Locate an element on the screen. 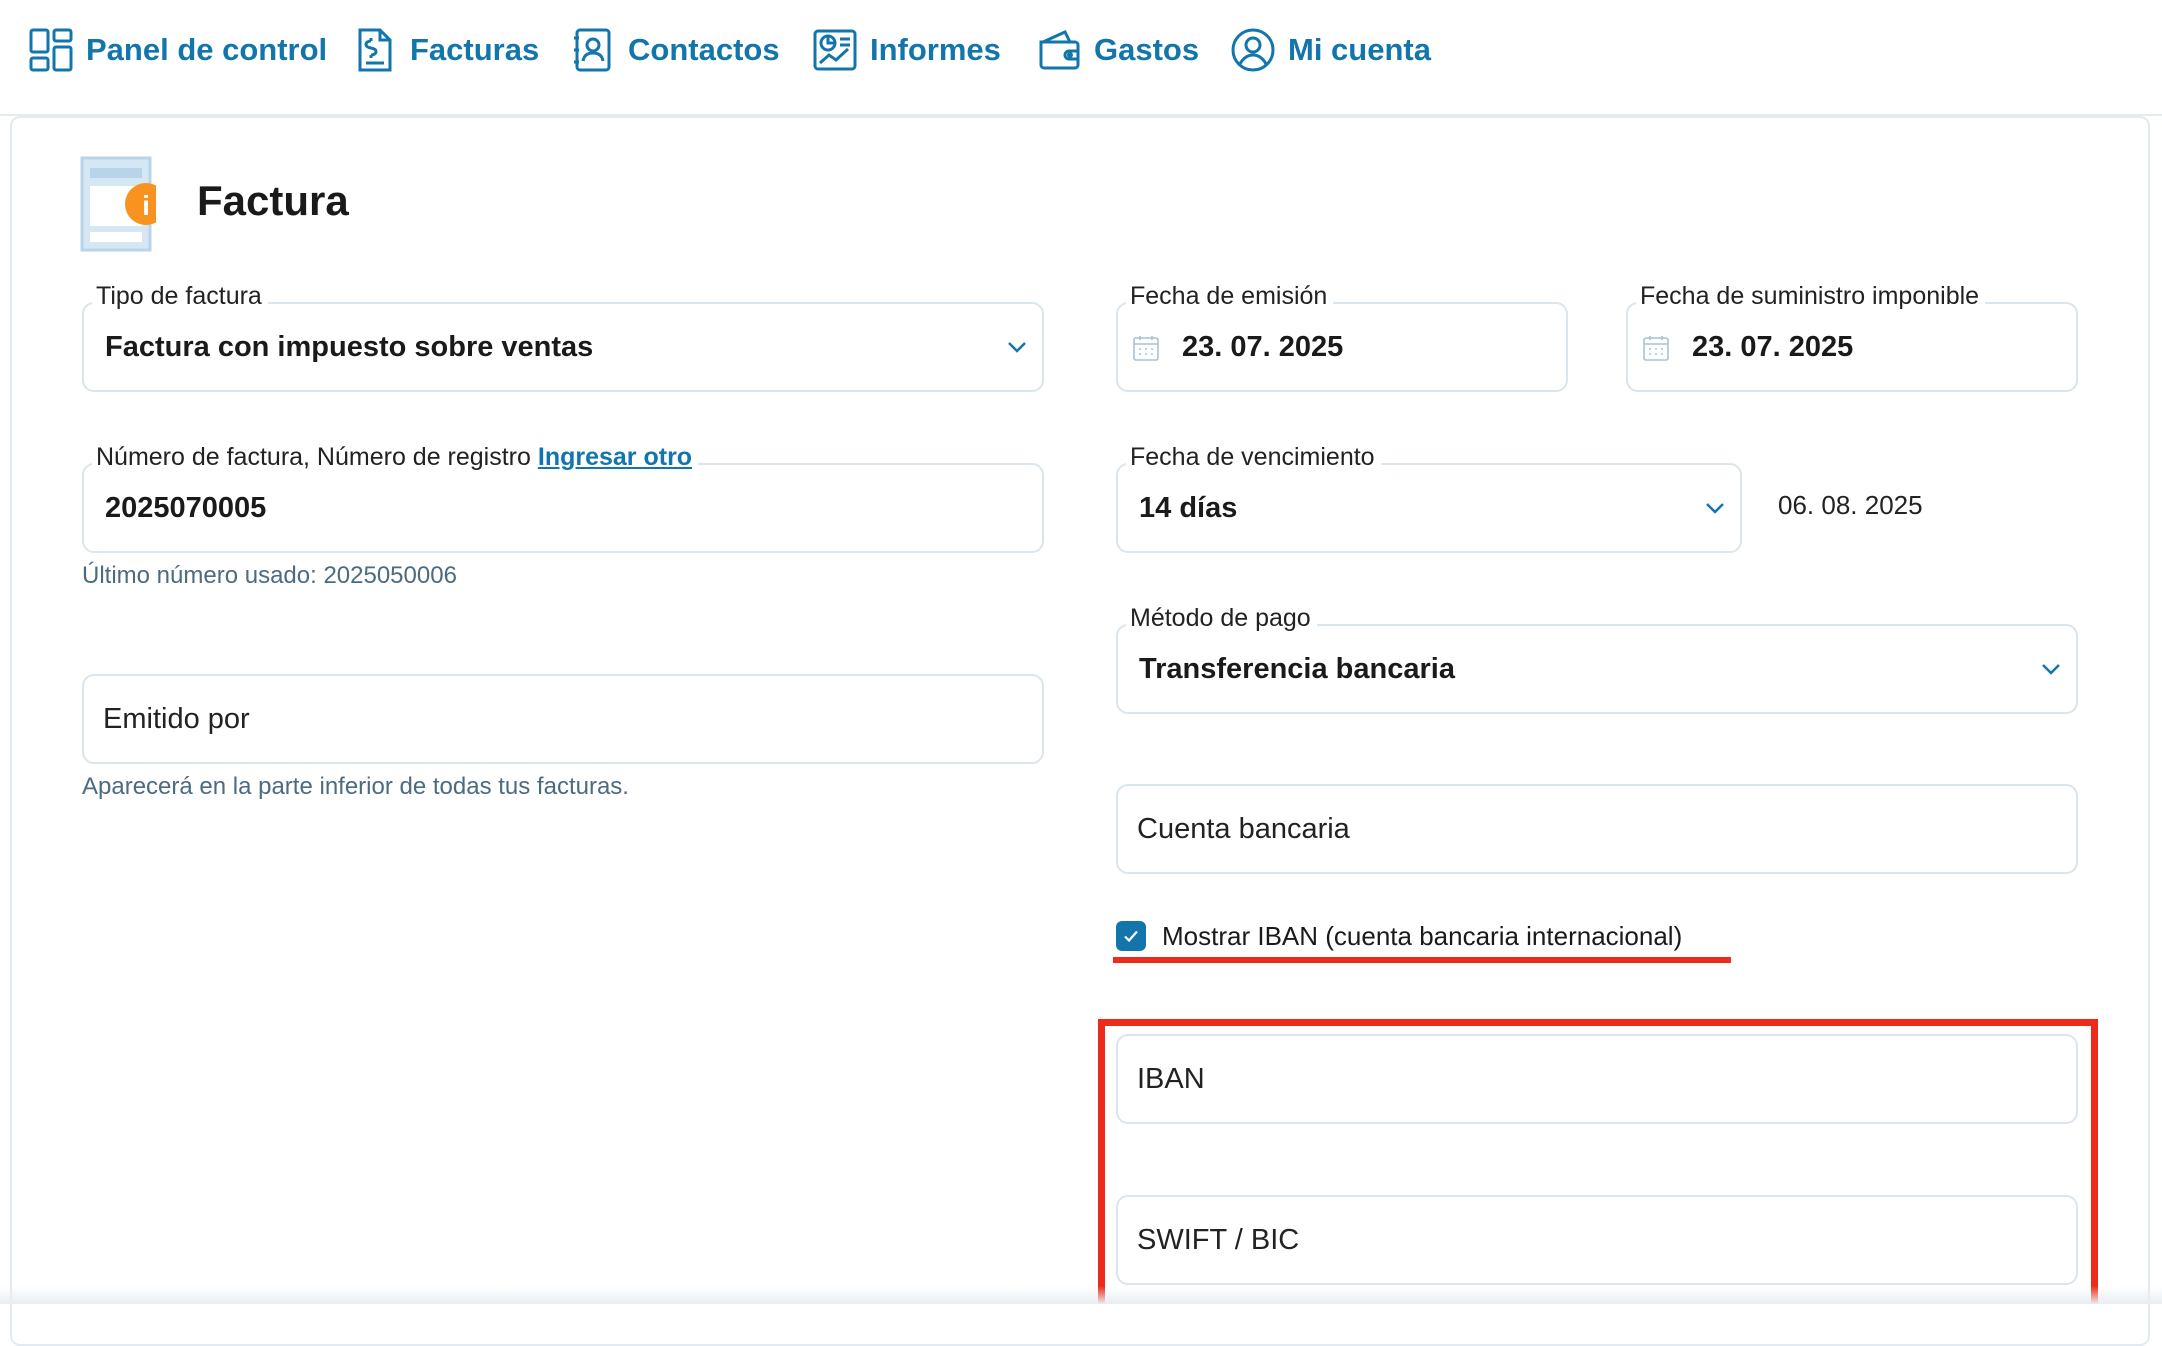 This screenshot has width=2162, height=1346. contacts-icon is located at coordinates (592, 50).